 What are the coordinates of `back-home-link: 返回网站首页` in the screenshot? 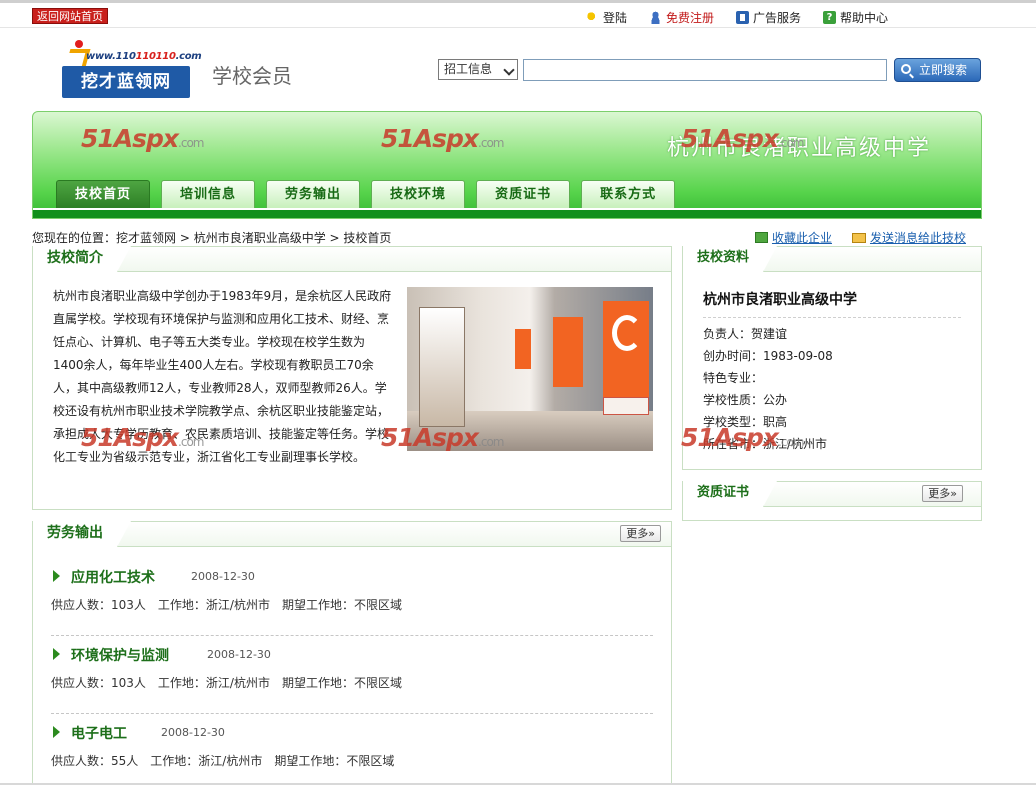 It's located at (70, 16).